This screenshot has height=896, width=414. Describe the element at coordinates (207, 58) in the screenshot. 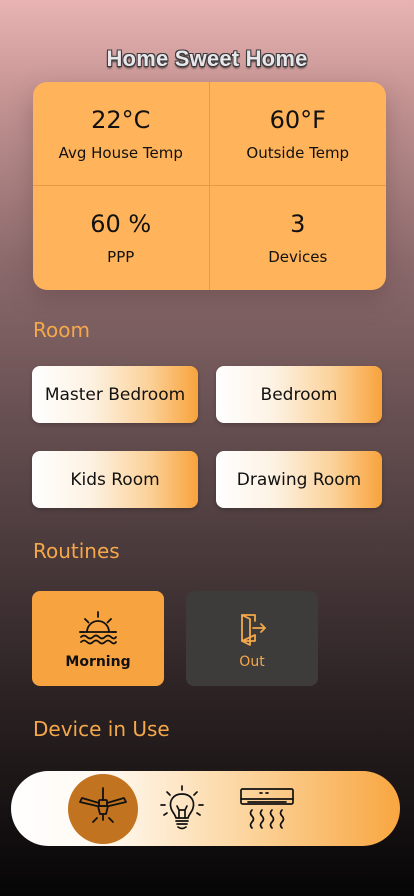

I see `page-title: Home Sweet Home` at that location.